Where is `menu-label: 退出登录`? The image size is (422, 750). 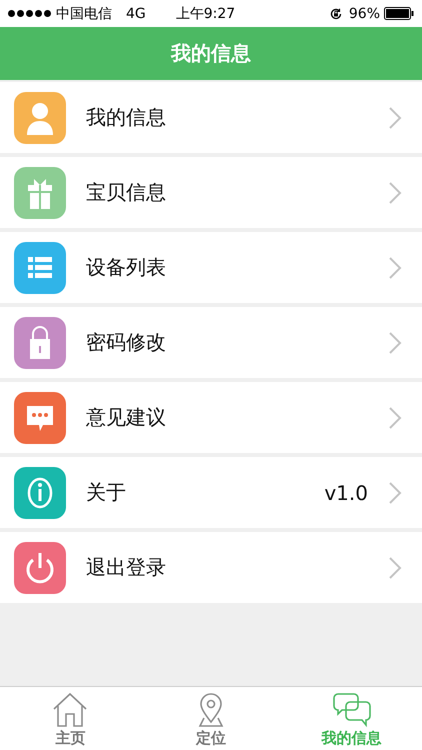 menu-label: 退出登录 is located at coordinates (126, 567).